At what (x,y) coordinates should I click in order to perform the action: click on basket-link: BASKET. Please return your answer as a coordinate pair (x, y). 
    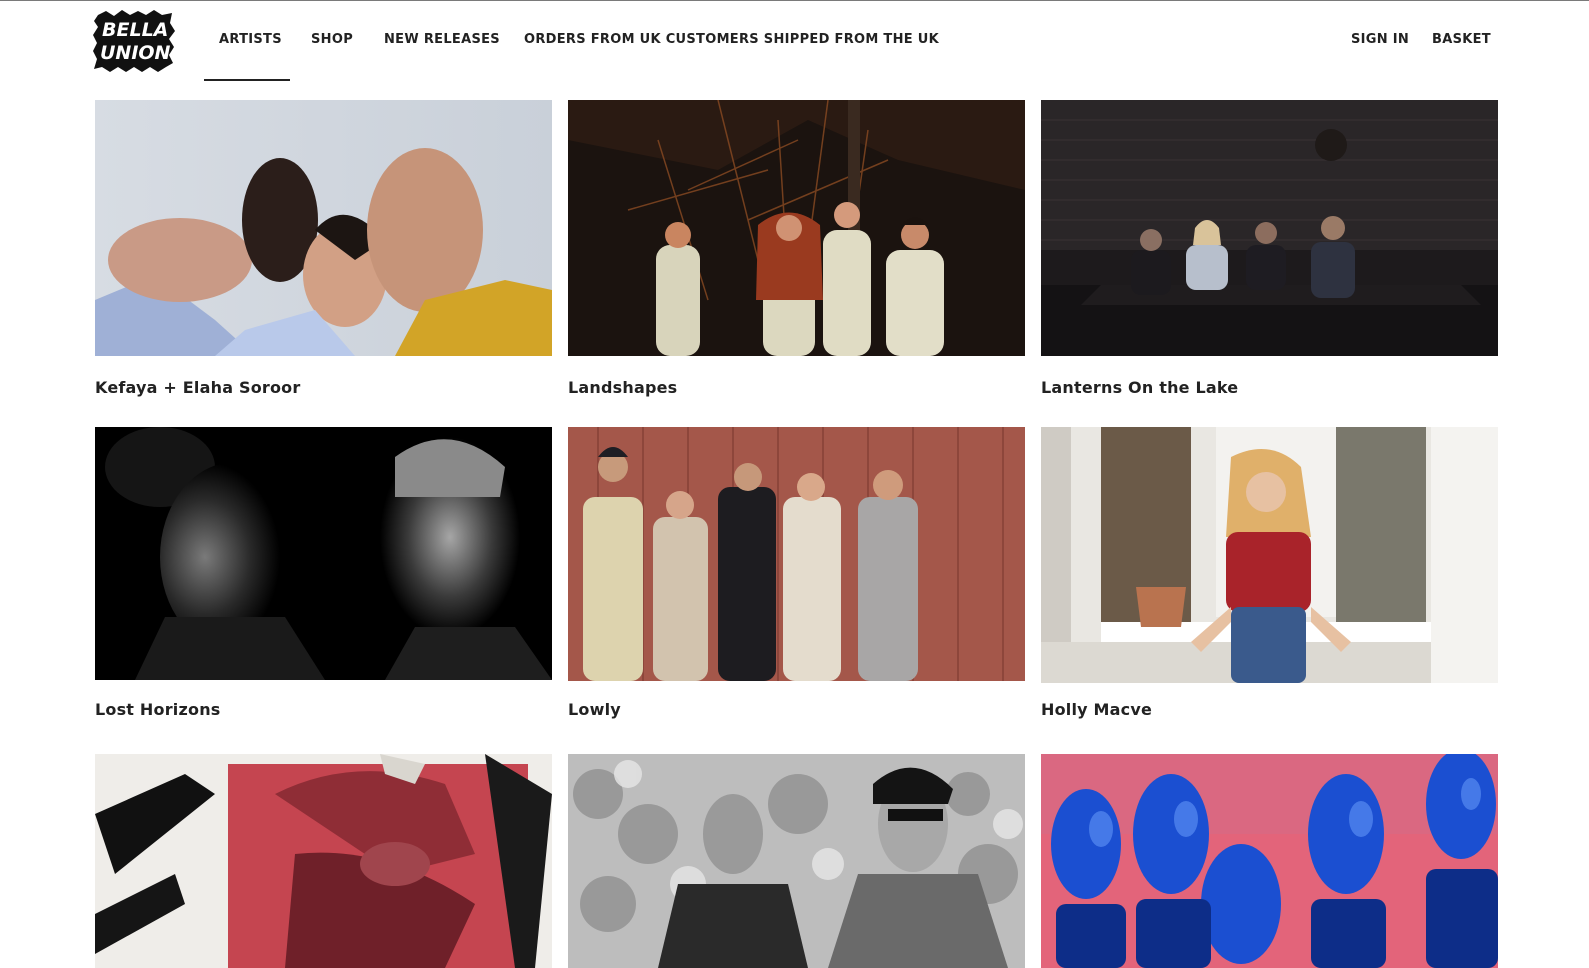
    Looking at the image, I should click on (1461, 39).